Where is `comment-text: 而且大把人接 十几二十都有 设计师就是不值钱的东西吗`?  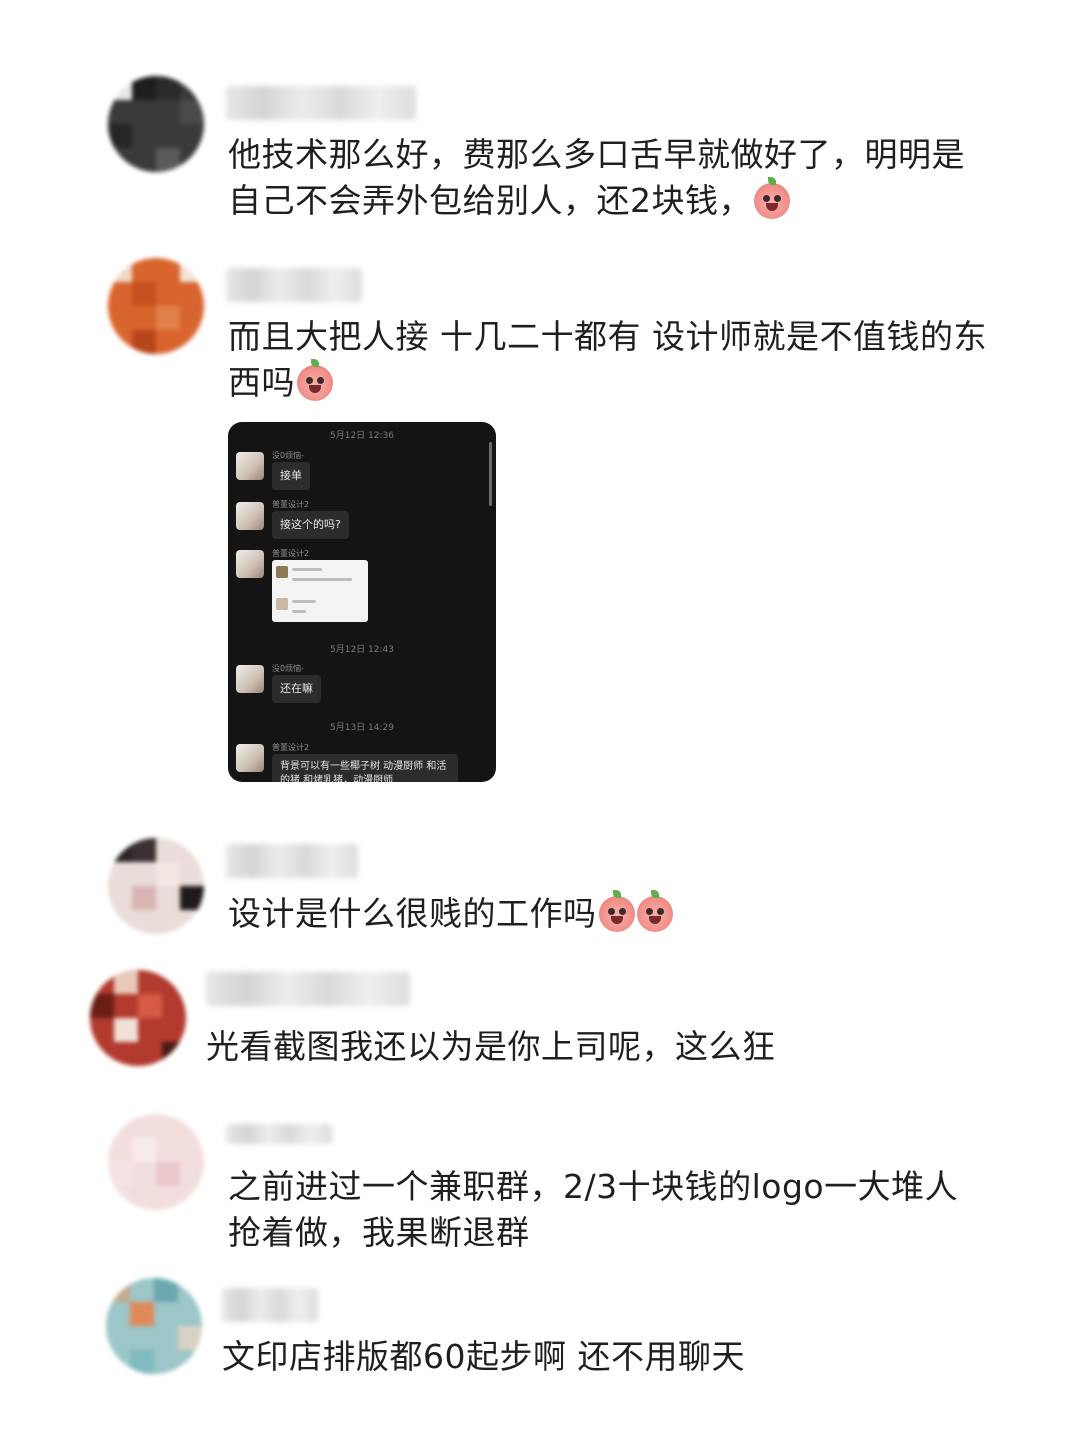
comment-text: 而且大把人接 十几二十都有 设计师就是不值钱的东西吗 is located at coordinates (613, 360).